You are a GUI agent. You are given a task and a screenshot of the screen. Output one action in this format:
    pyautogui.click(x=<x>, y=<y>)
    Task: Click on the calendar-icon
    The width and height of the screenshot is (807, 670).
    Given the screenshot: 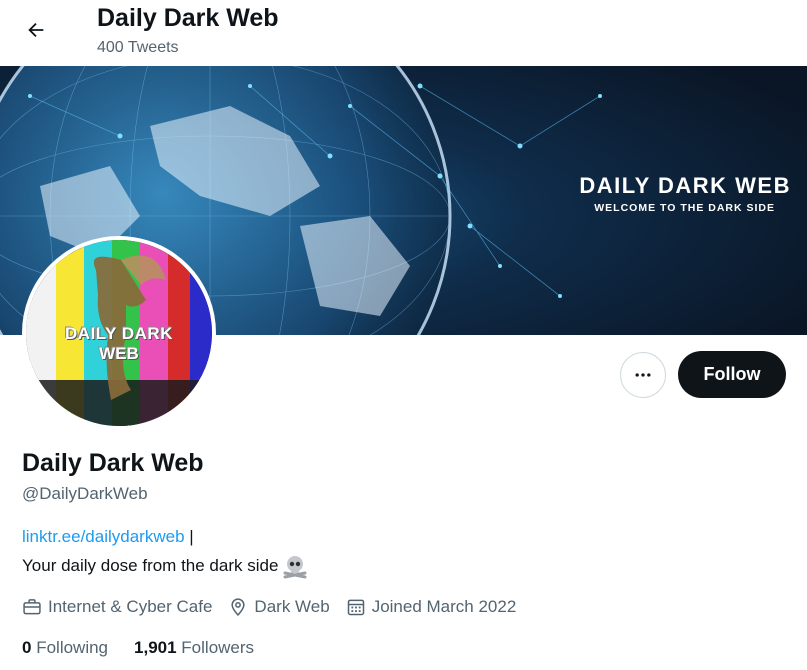 What is the action you would take?
    pyautogui.click(x=355, y=607)
    